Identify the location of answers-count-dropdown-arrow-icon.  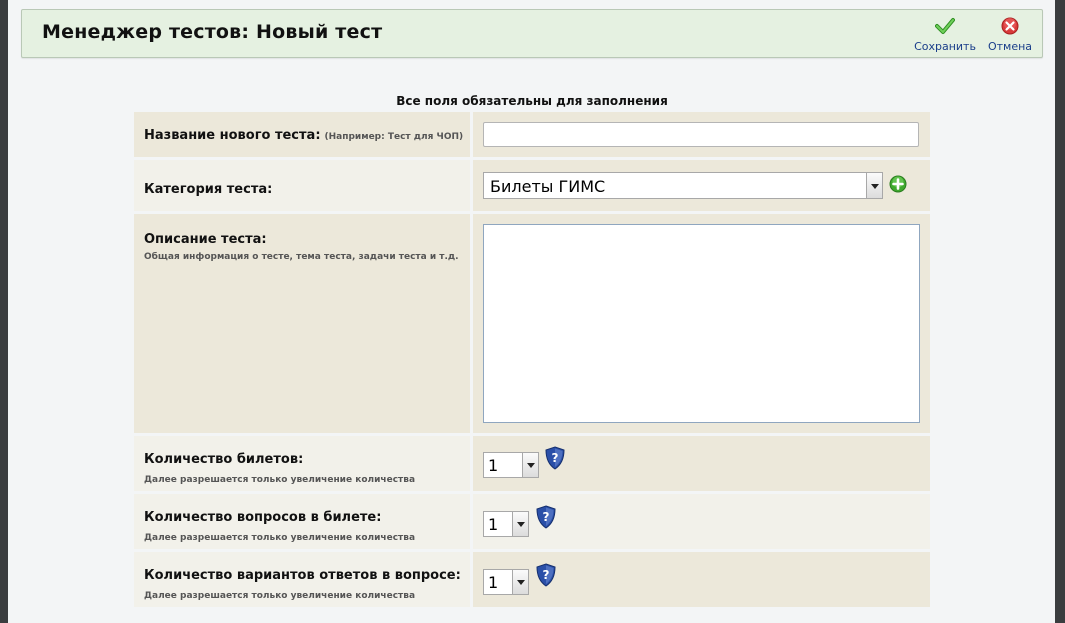
(520, 582).